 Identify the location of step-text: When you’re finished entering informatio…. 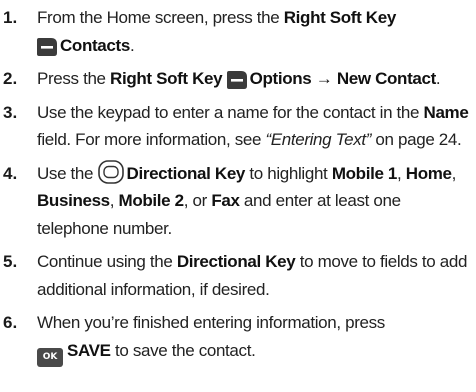
(254, 338).